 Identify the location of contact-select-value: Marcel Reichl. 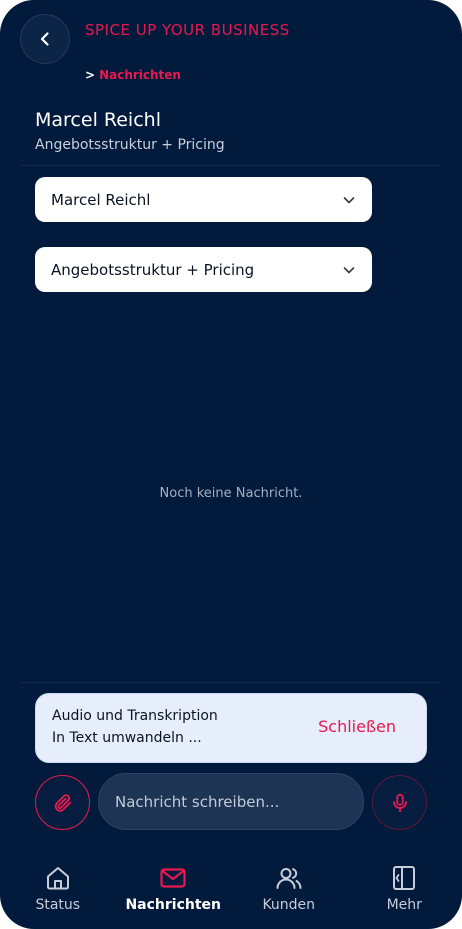
(101, 199).